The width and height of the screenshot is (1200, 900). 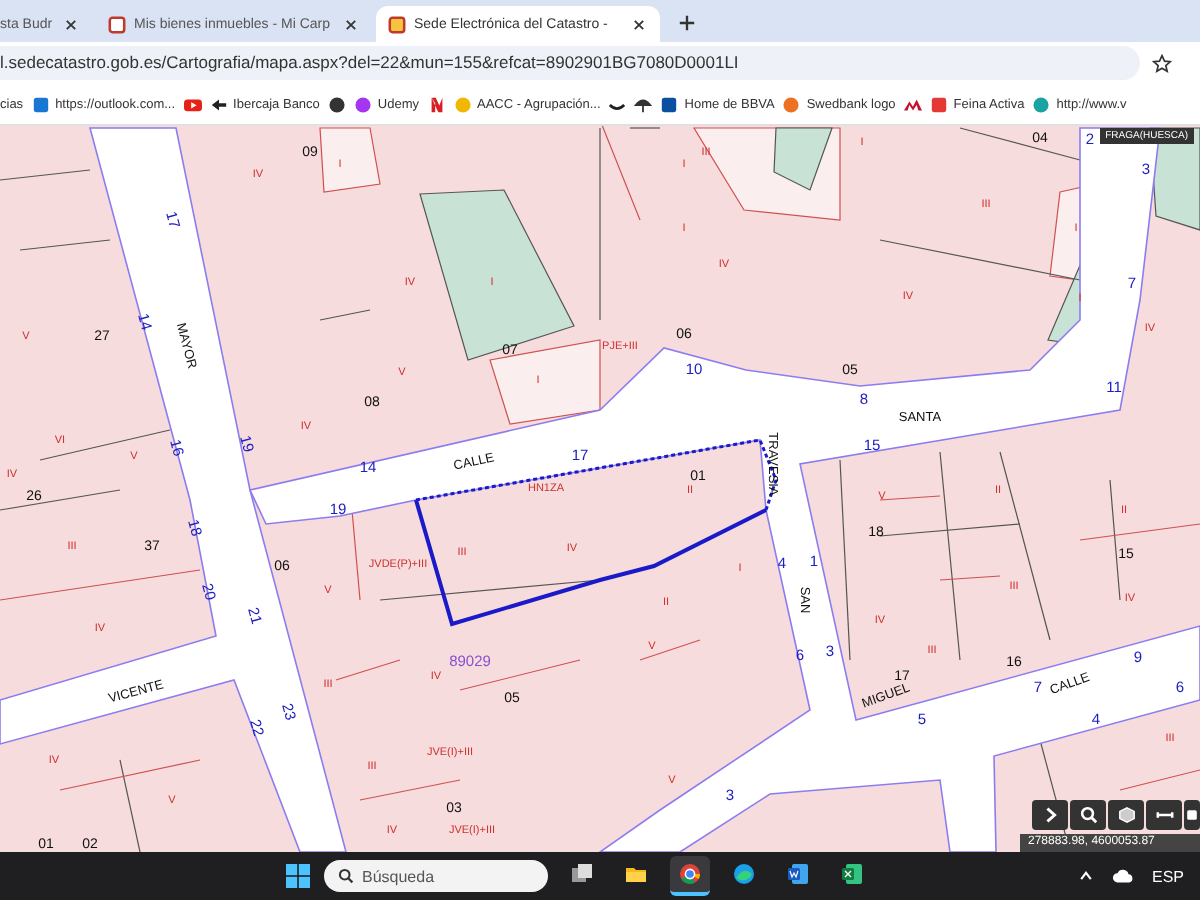 I want to click on address-bar: l.sedecatastro.gob.es/Cartografia/mapa.aspx?del=22&mun=155&refcat=8902901BG7080D0001LI, so click(x=570, y=63).